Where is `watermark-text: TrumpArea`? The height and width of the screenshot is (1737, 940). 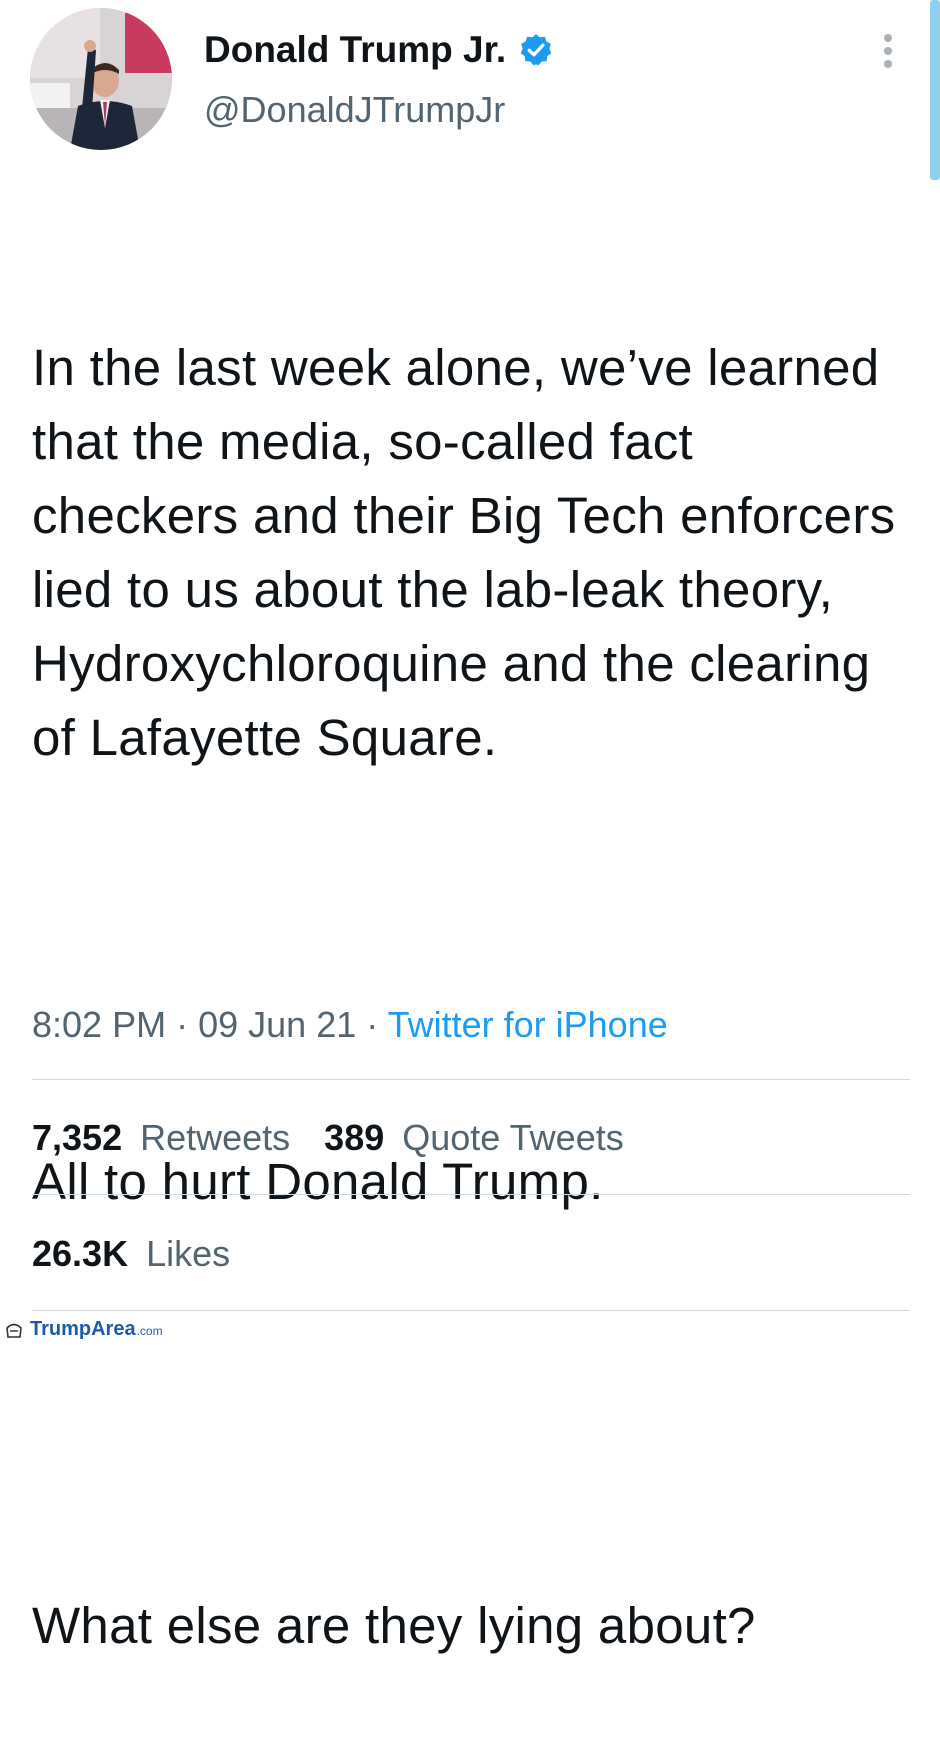 watermark-text: TrumpArea is located at coordinates (83, 1329).